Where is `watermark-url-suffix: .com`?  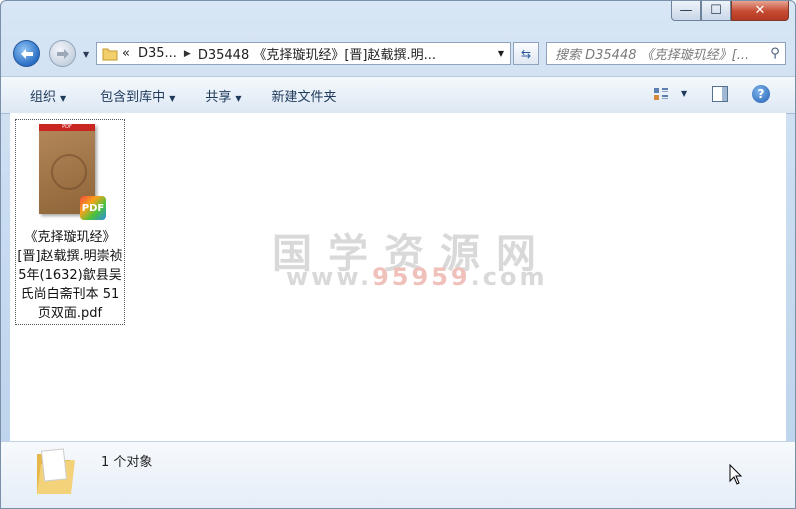 watermark-url-suffix: .com is located at coordinates (509, 277).